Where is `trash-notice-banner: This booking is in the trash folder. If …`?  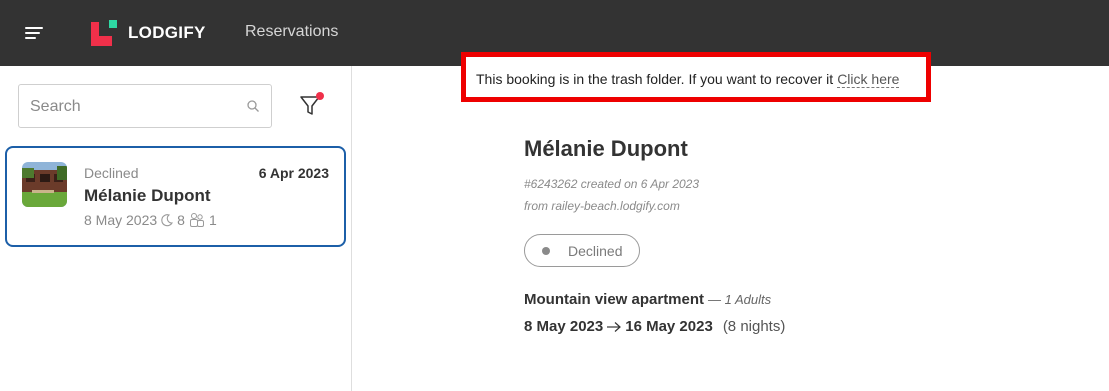 trash-notice-banner: This booking is in the trash folder. If … is located at coordinates (696, 77).